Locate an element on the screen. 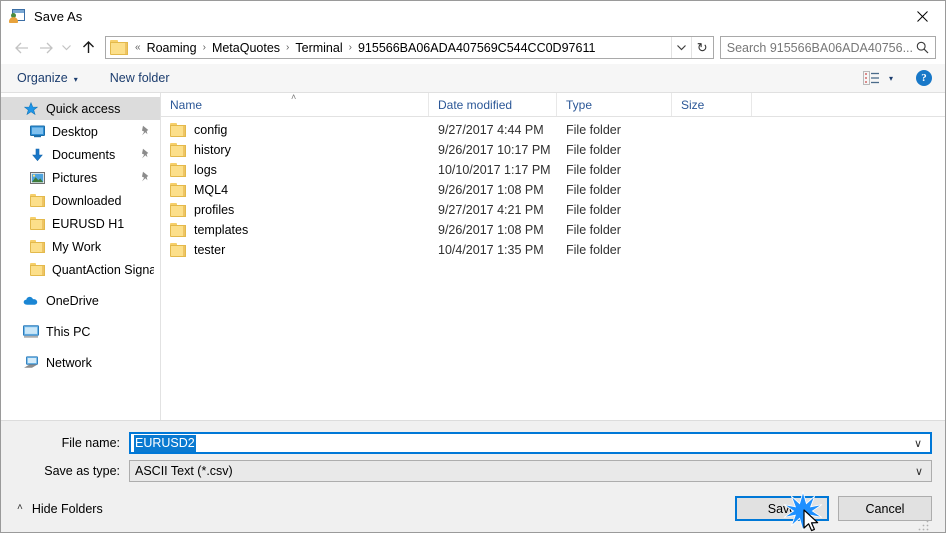 This screenshot has height=533, width=946. address-chevron-down-icon is located at coordinates (680, 47).